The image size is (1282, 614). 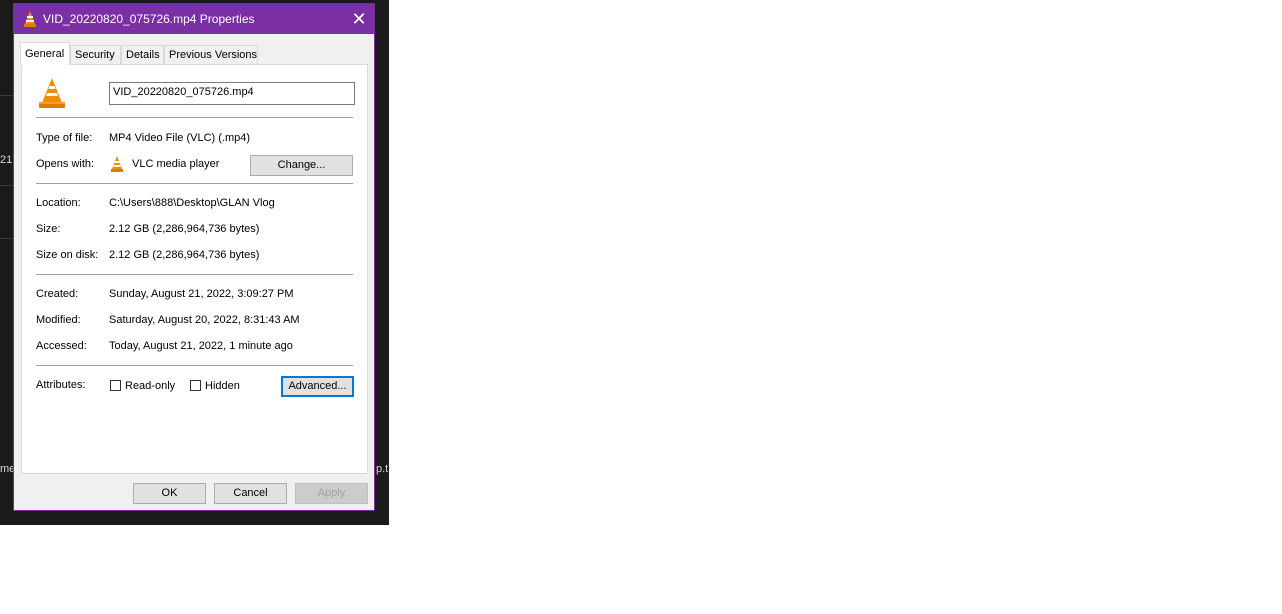 I want to click on location-label: Location:, so click(x=58, y=203).